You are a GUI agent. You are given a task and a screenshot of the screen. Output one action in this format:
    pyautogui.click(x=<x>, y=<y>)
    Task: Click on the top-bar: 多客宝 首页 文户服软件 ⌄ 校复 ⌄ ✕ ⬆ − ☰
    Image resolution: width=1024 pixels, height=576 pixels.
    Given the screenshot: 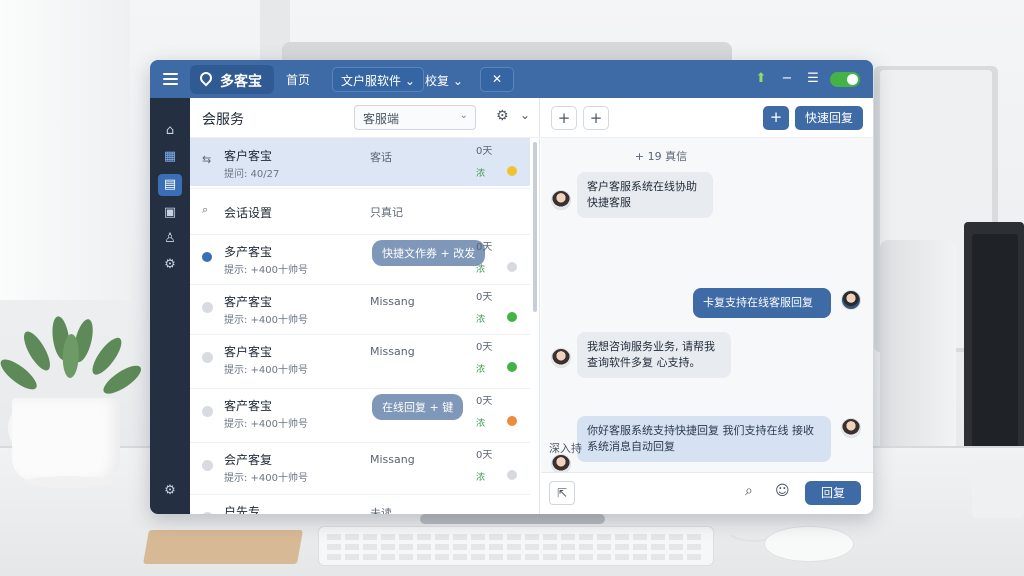 What is the action you would take?
    pyautogui.click(x=511, y=79)
    